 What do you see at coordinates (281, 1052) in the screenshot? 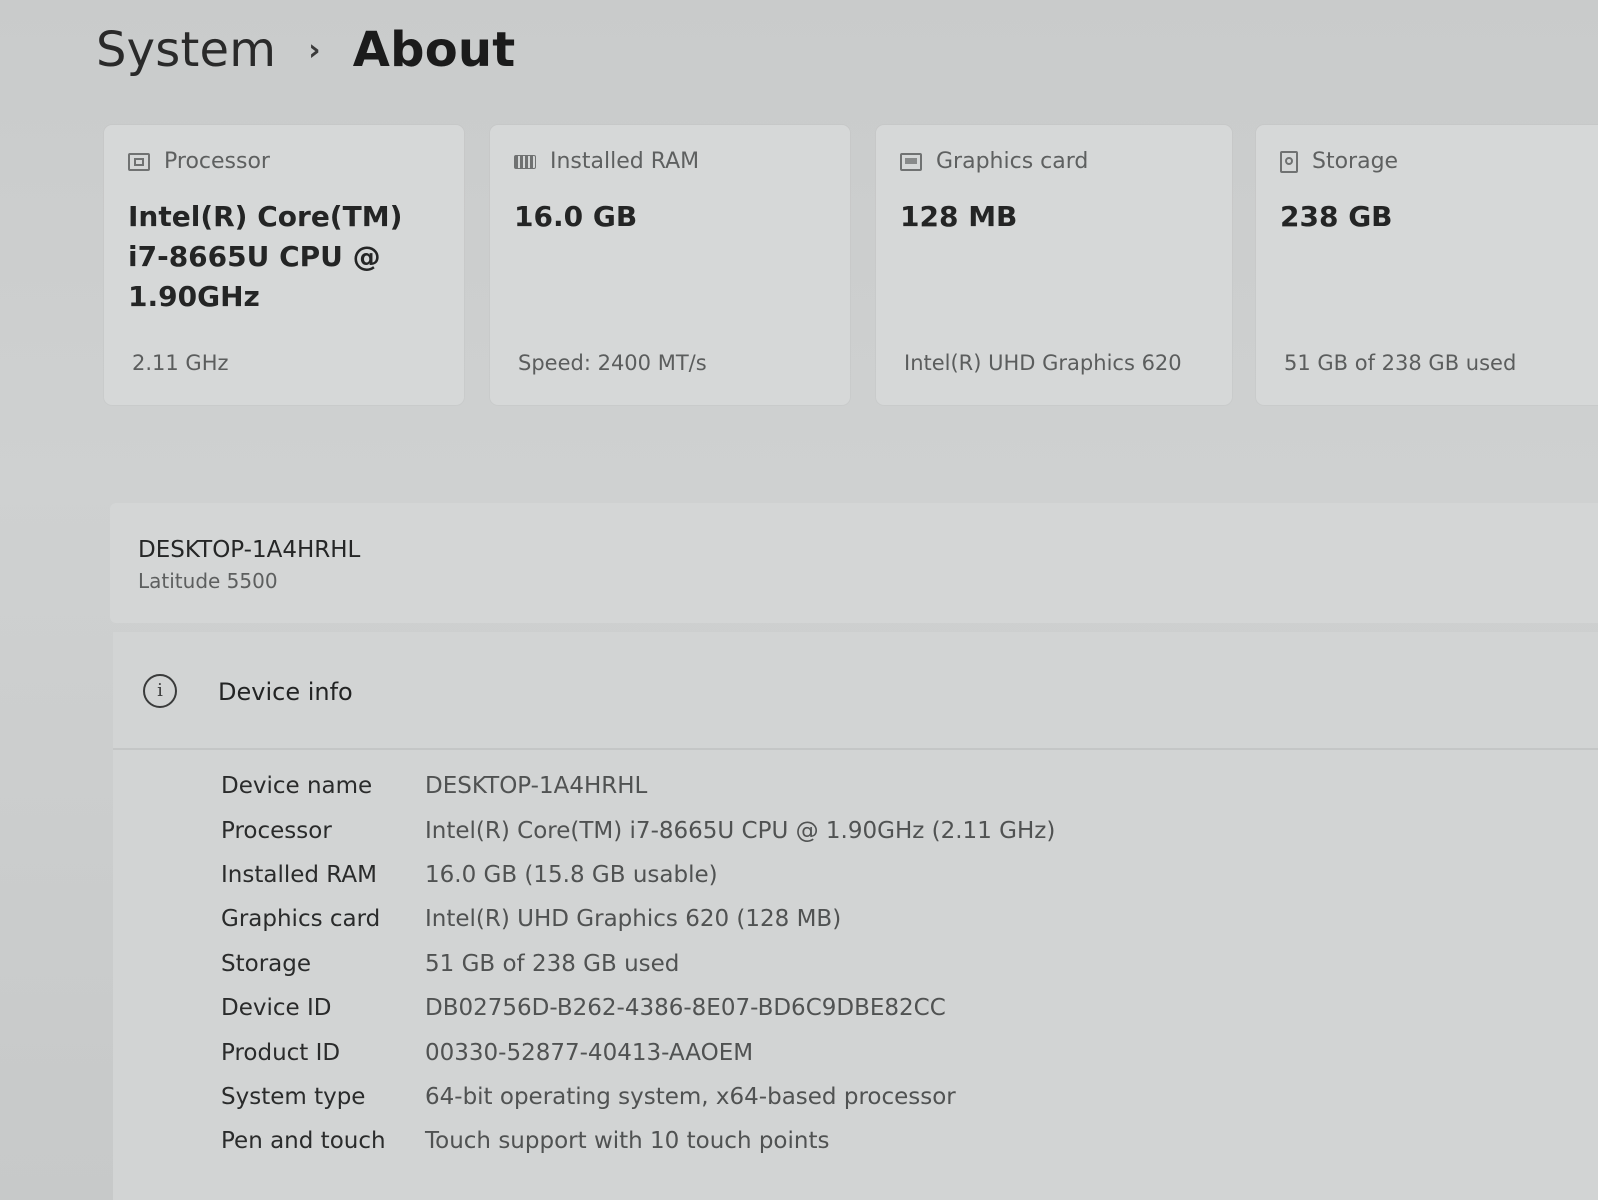
I see `spec-label: Product ID` at bounding box center [281, 1052].